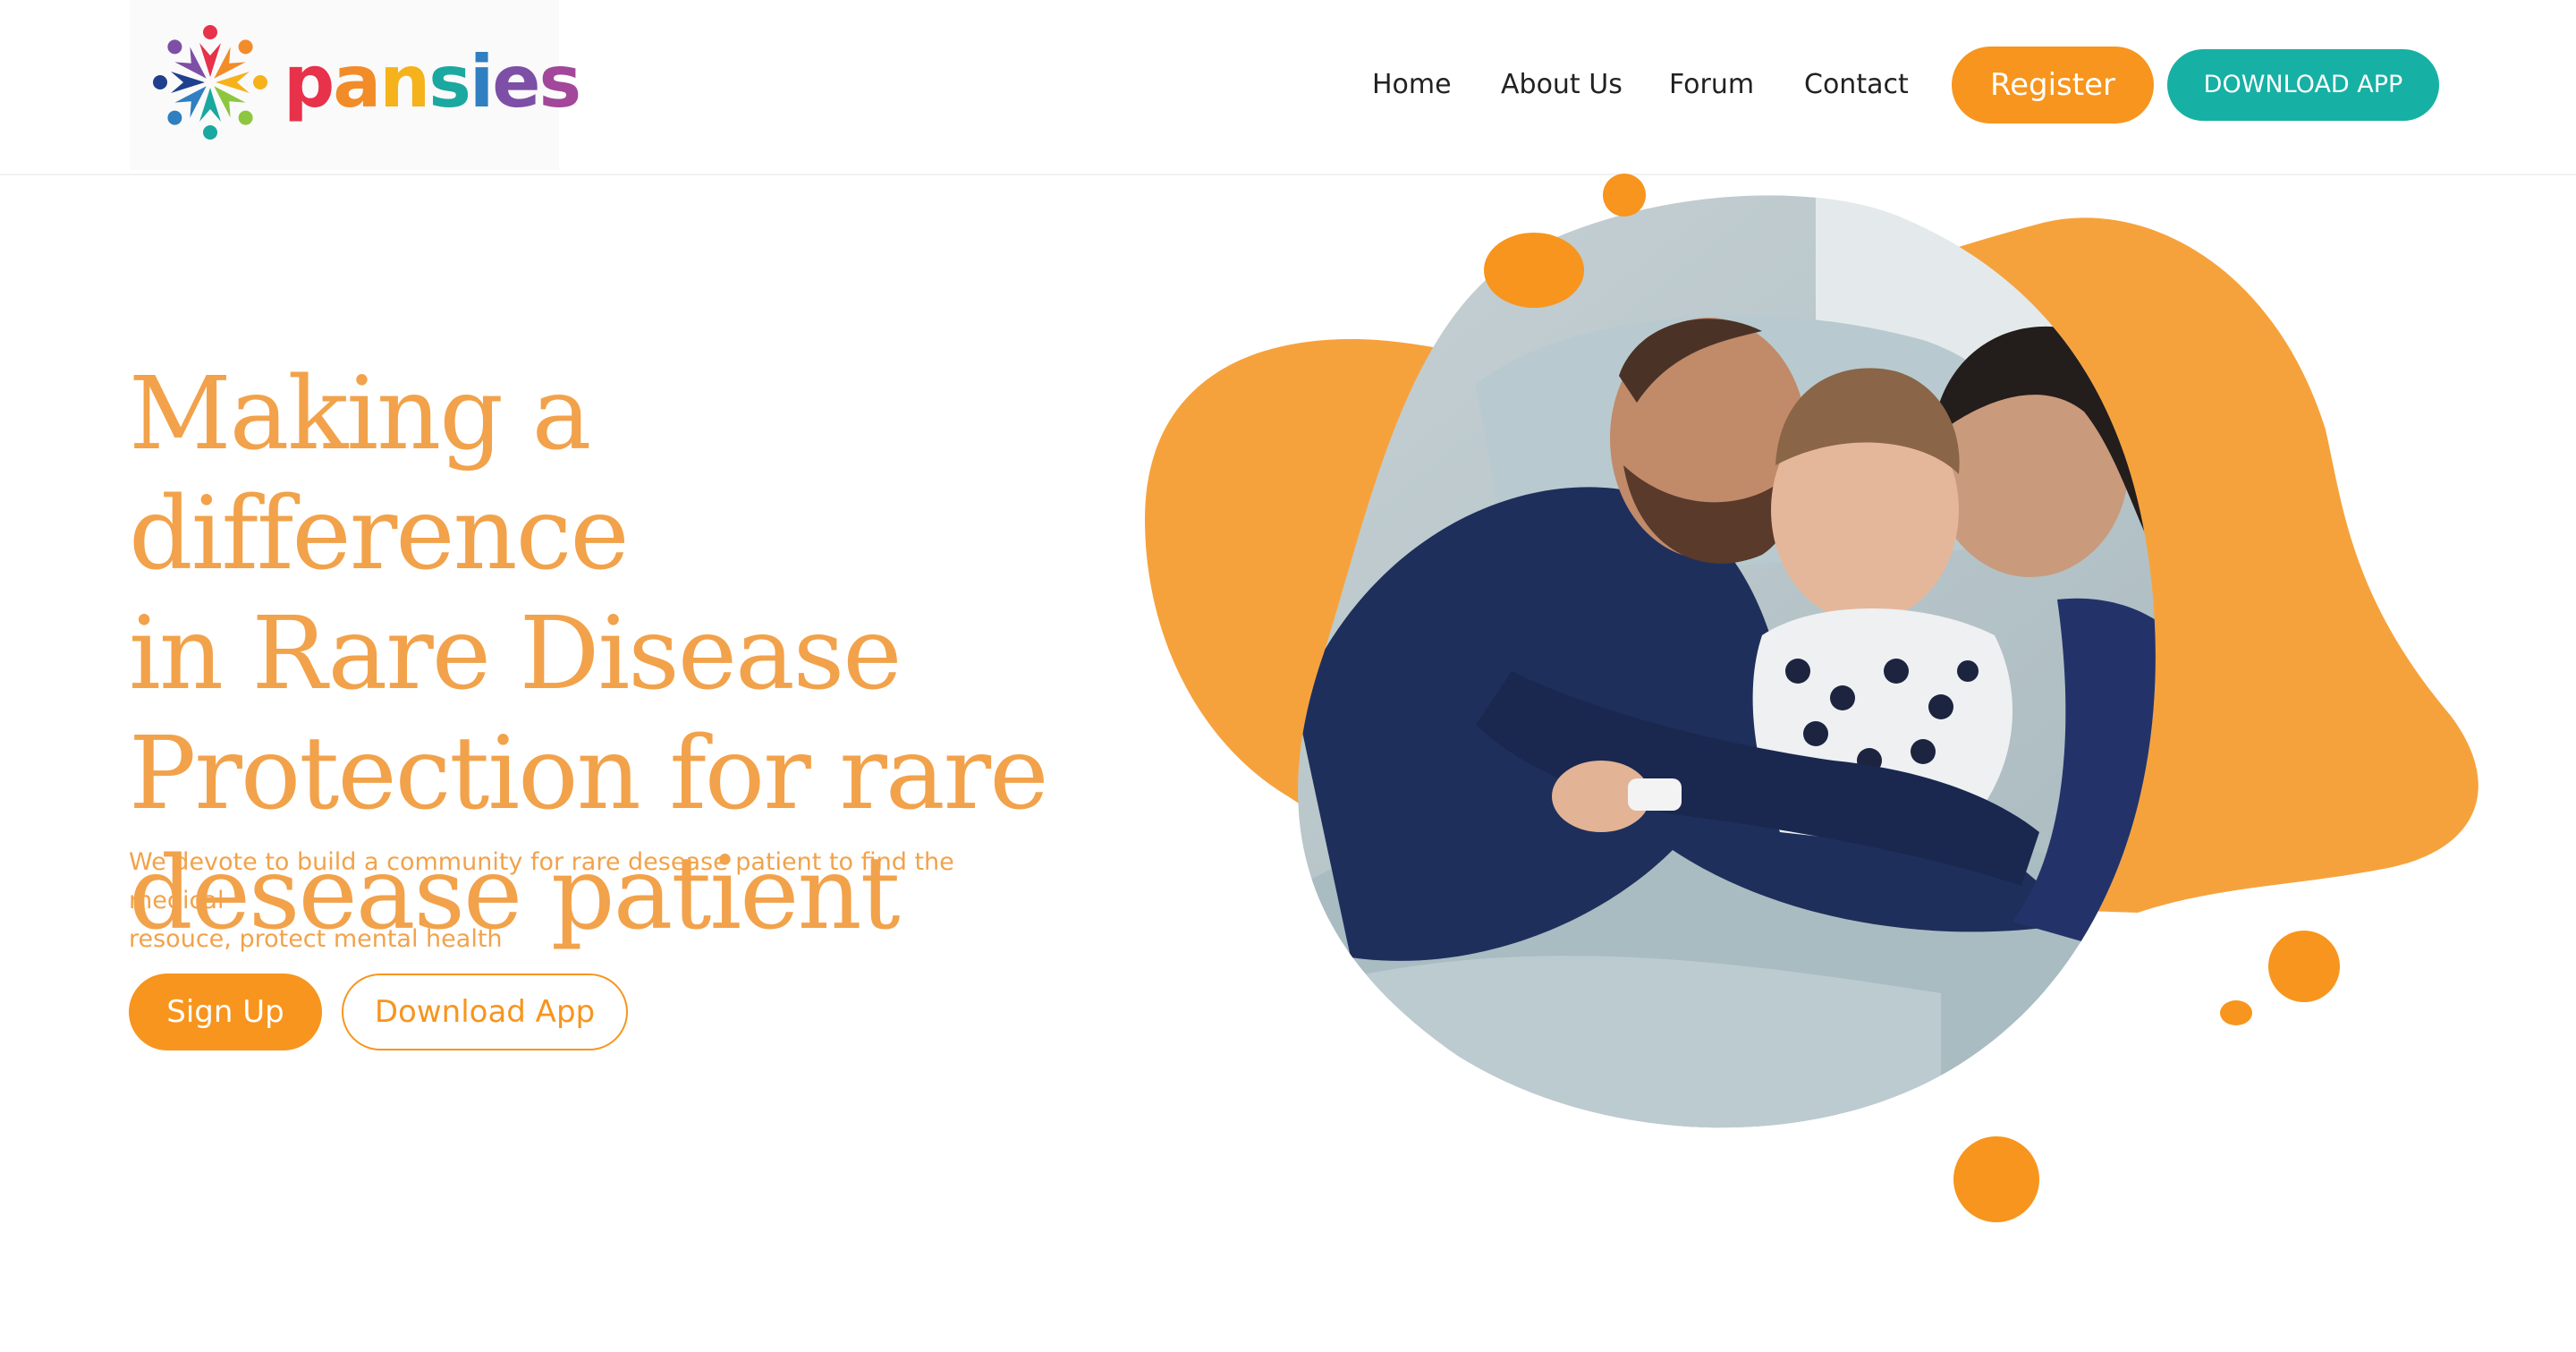 Image resolution: width=2576 pixels, height=1352 pixels. I want to click on download-app-button: Download App, so click(485, 1012).